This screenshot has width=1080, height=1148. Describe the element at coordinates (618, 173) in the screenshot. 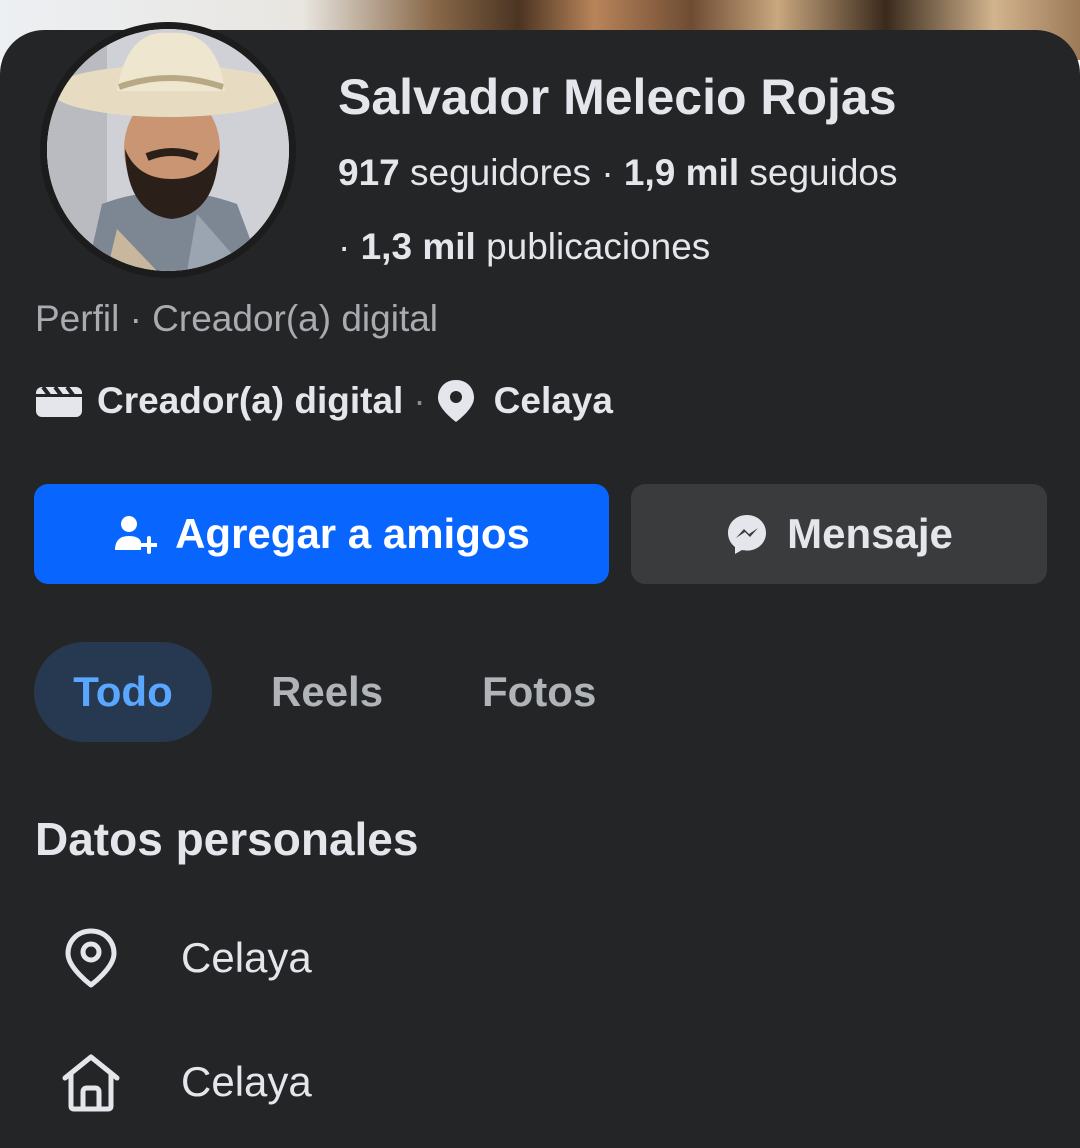

I see `follow-stats: 917 seguidores · 1,9 mil seguidos` at that location.